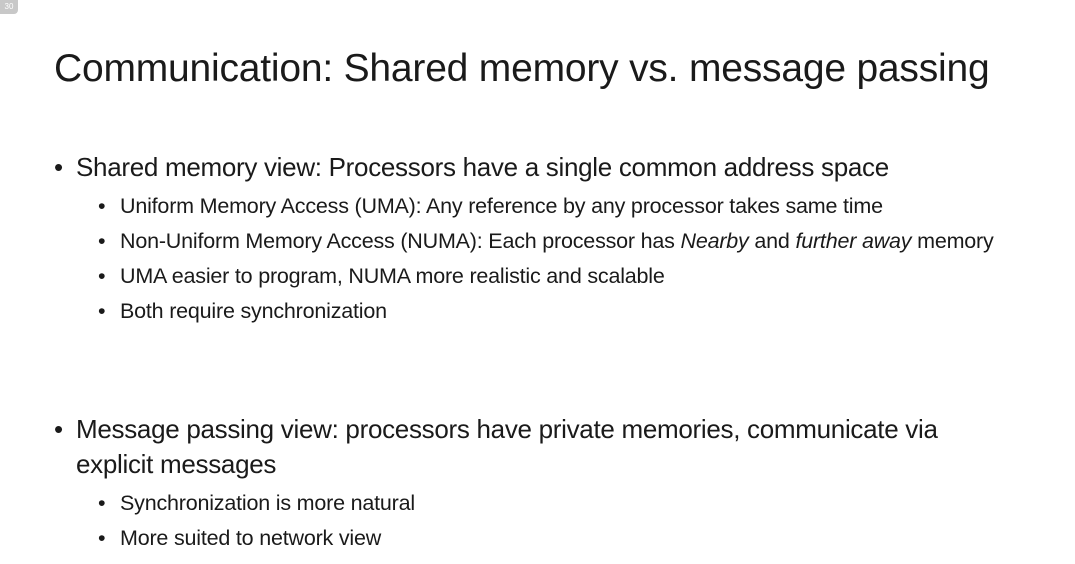  Describe the element at coordinates (9, 7) in the screenshot. I see `slide-number-badge: 30` at that location.